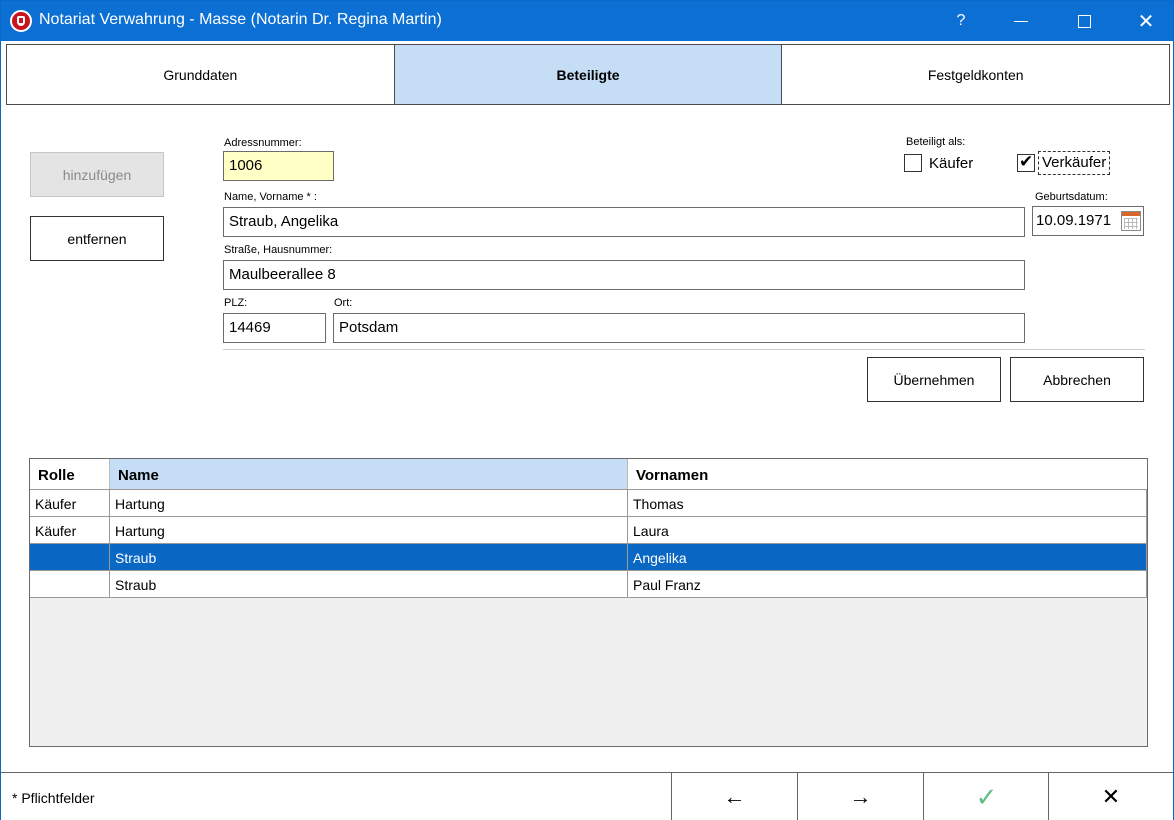  What do you see at coordinates (961, 21) in the screenshot?
I see `help-button: ?` at bounding box center [961, 21].